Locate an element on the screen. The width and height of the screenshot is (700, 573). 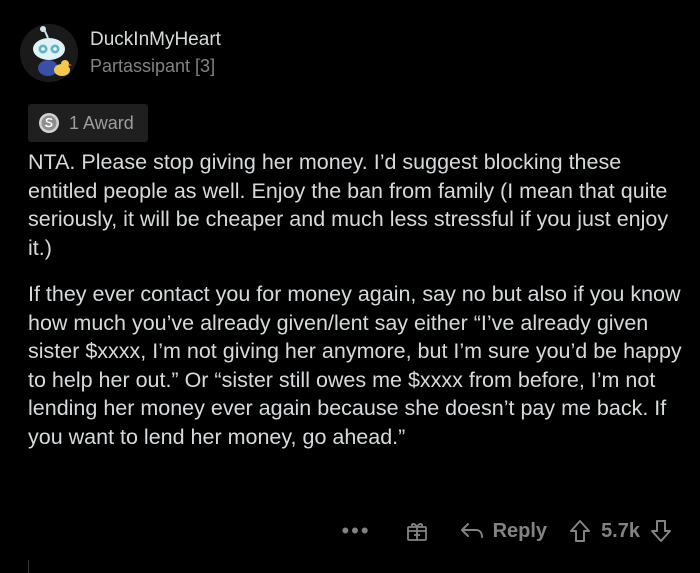
comment-header: DuckInMyHeart Partassipant [3] is located at coordinates (120, 53).